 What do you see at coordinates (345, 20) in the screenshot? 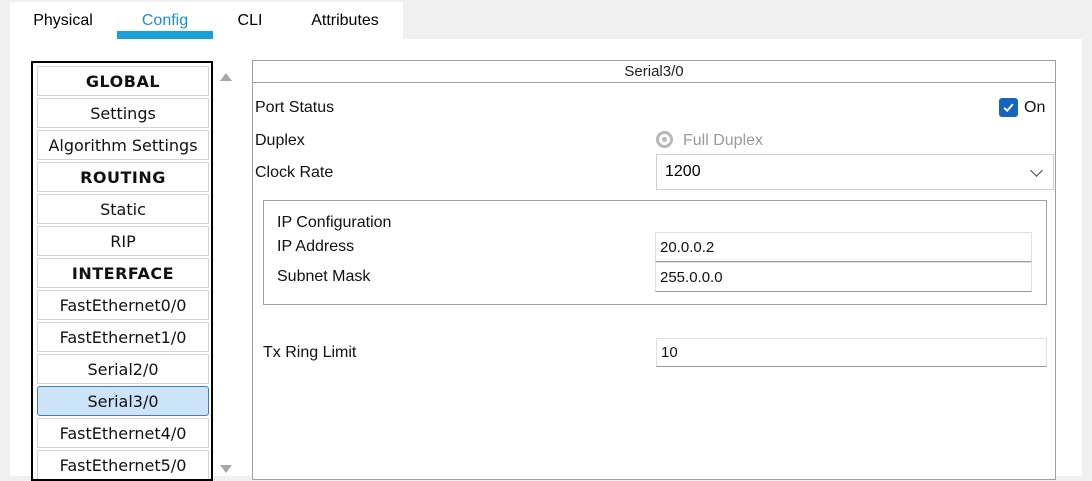
I see `tab-attributes: Attributes` at bounding box center [345, 20].